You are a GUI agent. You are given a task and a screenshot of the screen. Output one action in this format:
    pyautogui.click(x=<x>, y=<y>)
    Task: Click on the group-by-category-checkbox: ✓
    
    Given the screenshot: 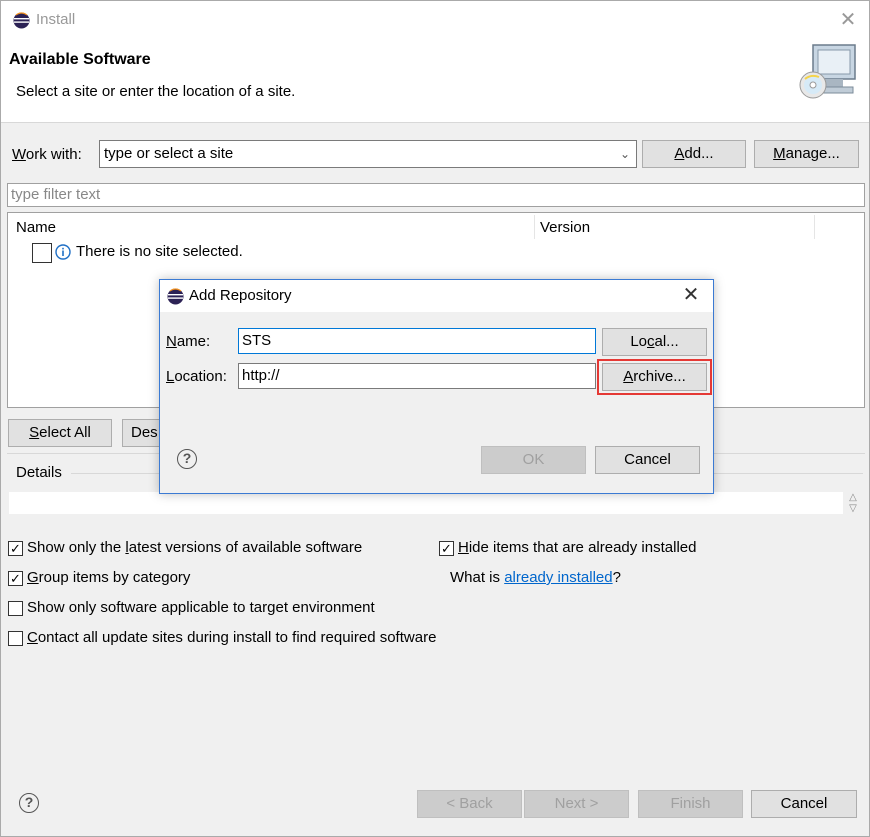 What is the action you would take?
    pyautogui.click(x=15, y=578)
    